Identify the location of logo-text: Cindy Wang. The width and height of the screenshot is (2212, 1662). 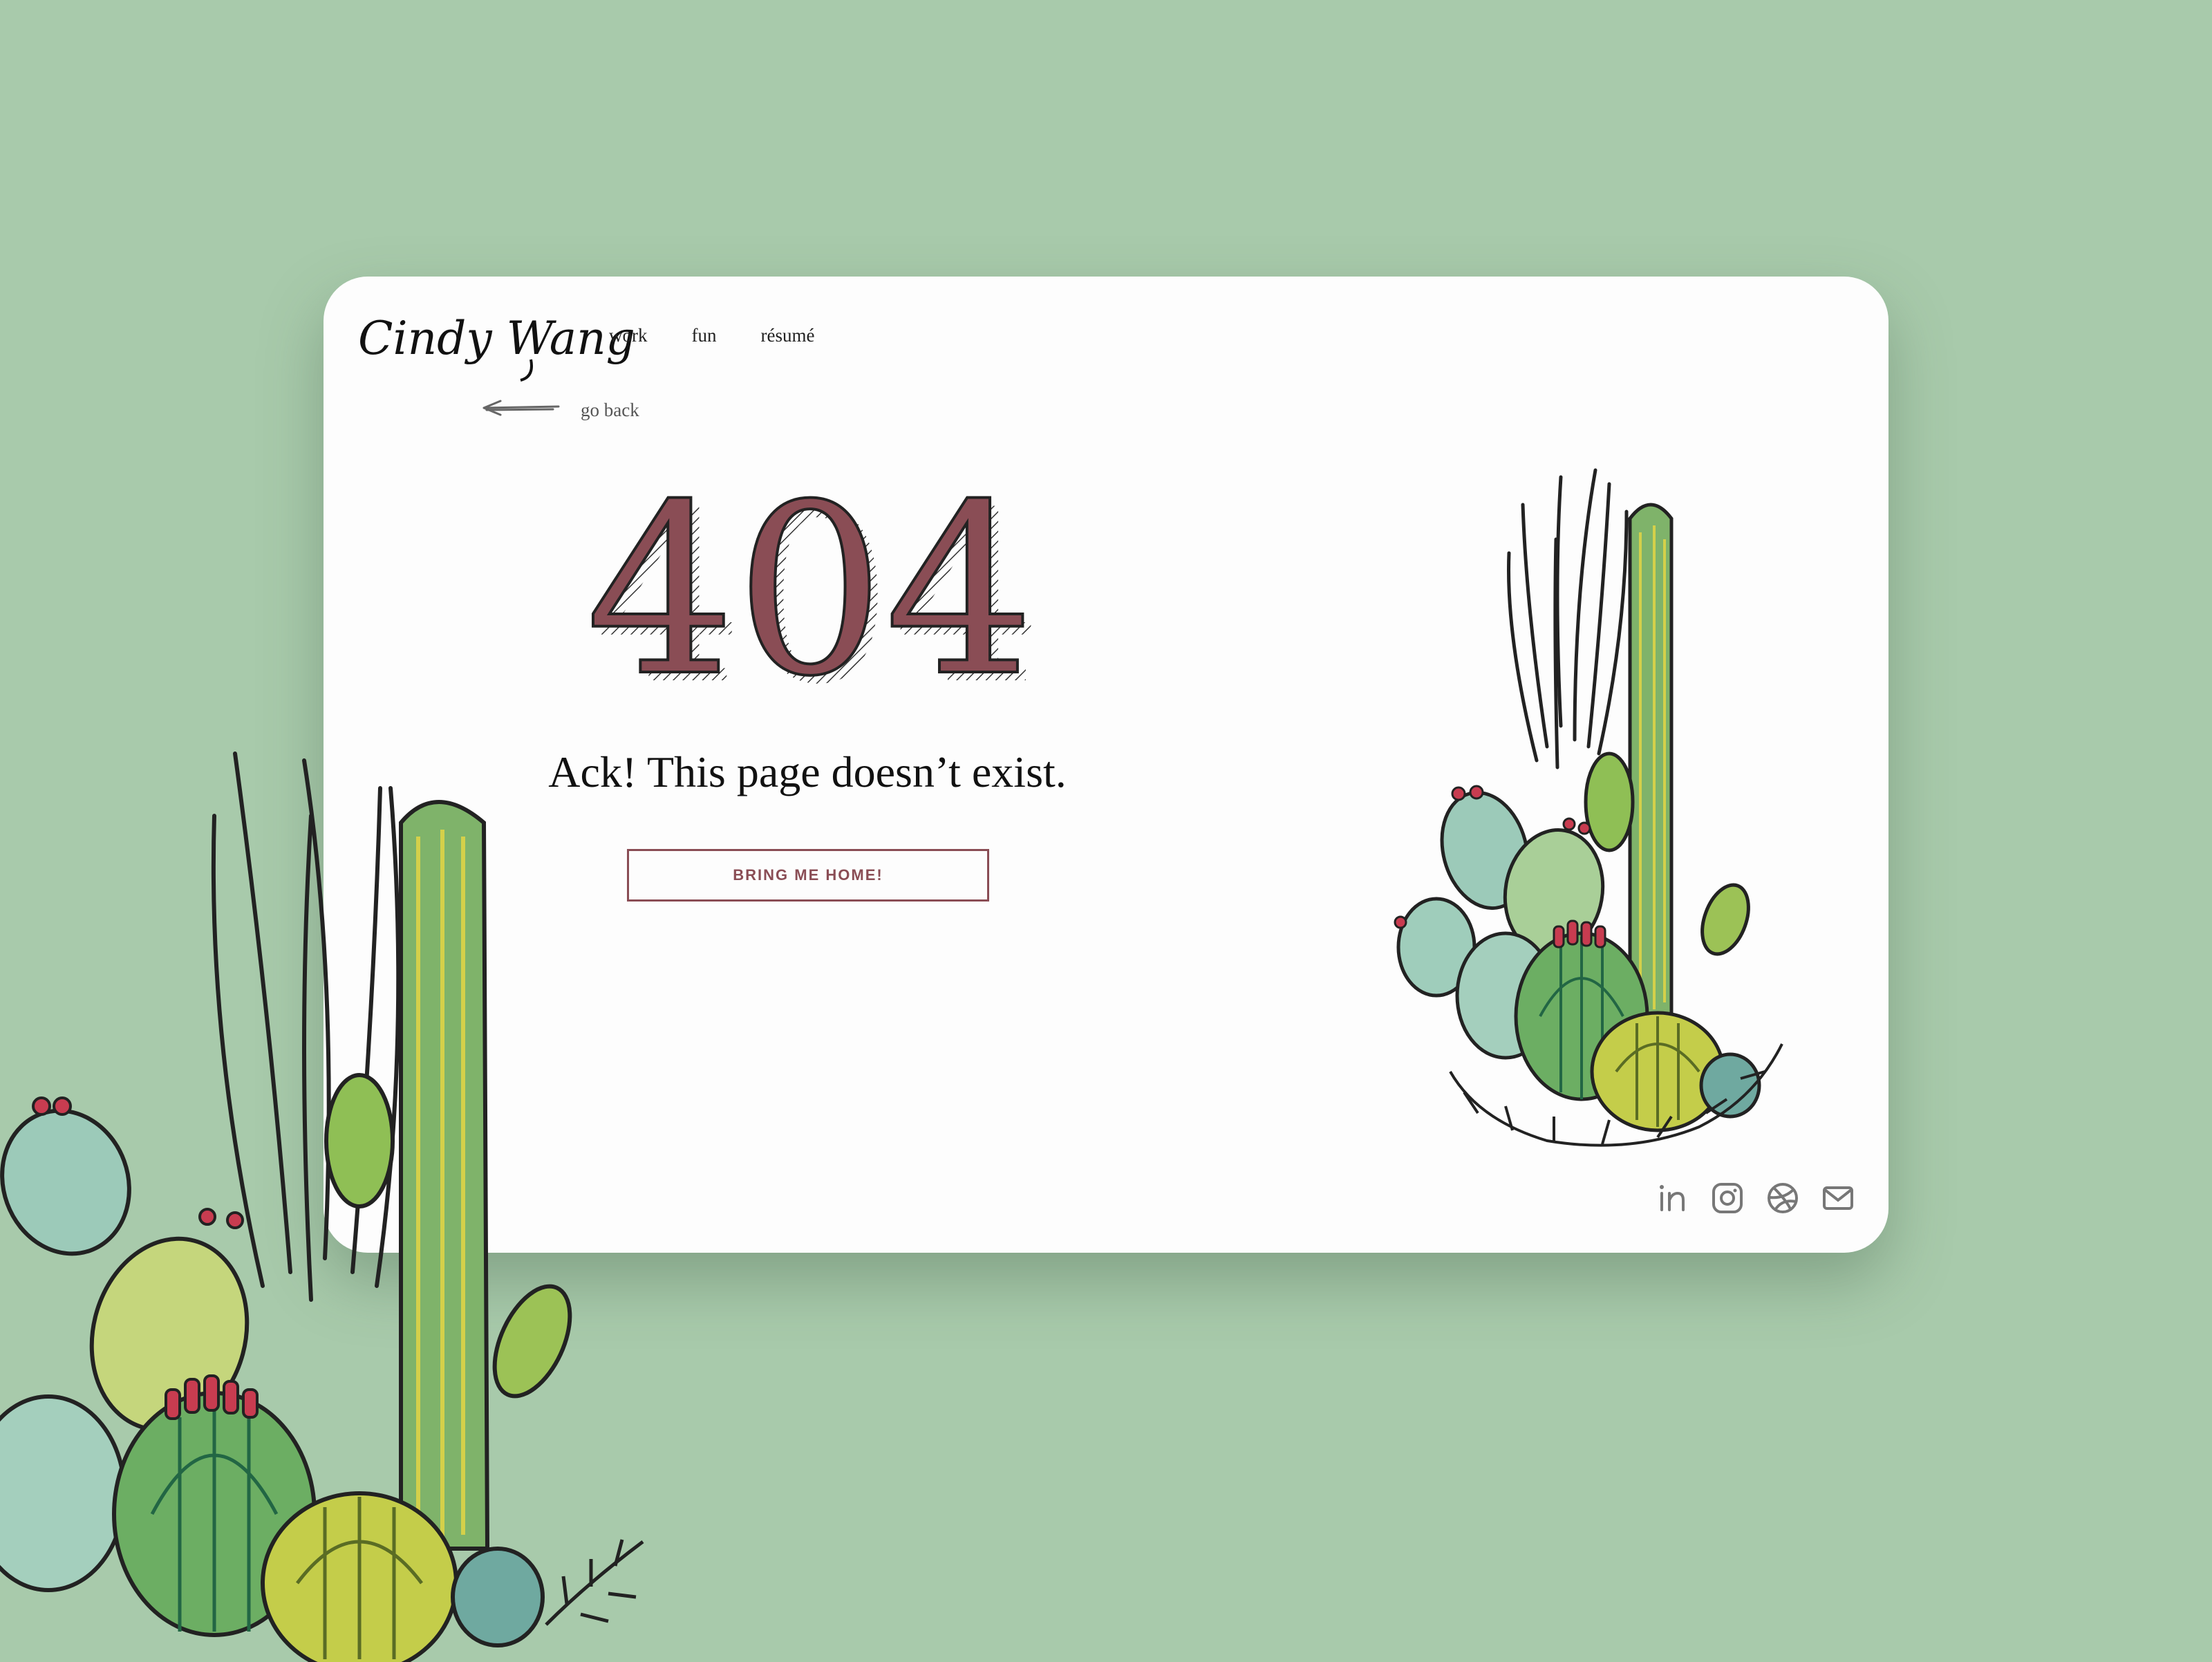
(496, 339).